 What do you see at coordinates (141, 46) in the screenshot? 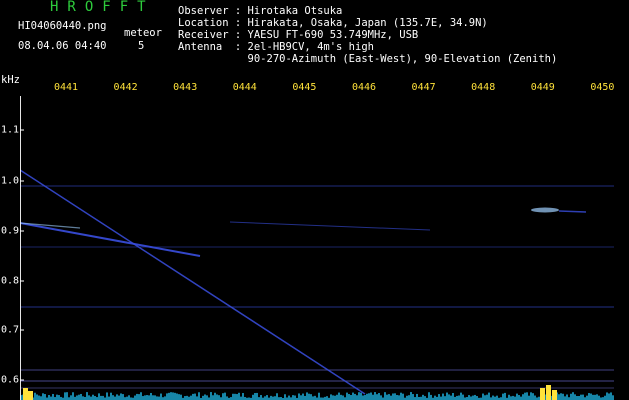
I see `meteor-count: 5` at bounding box center [141, 46].